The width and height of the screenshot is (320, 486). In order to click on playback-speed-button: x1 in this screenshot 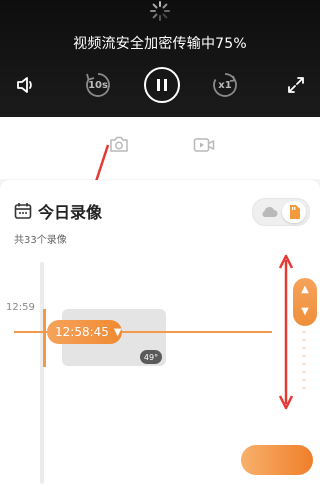, I will do `click(225, 85)`.